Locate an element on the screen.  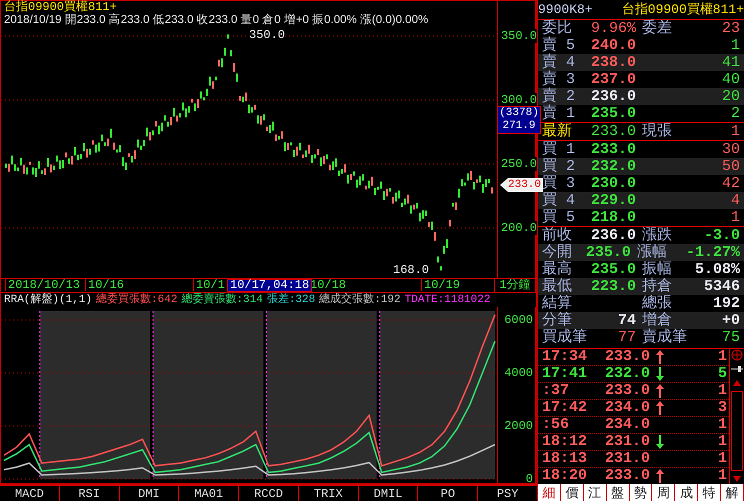
buy-count: 77 is located at coordinates (626, 337).